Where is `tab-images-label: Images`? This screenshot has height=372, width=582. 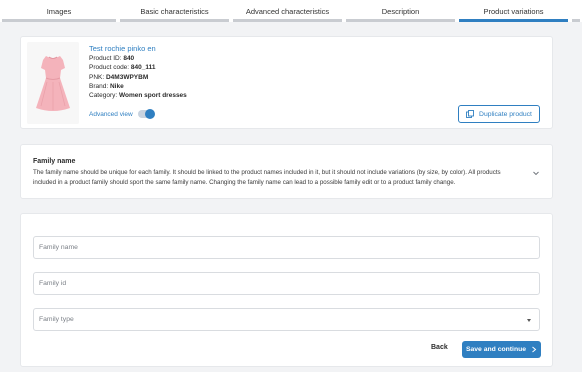
tab-images-label: Images is located at coordinates (59, 11).